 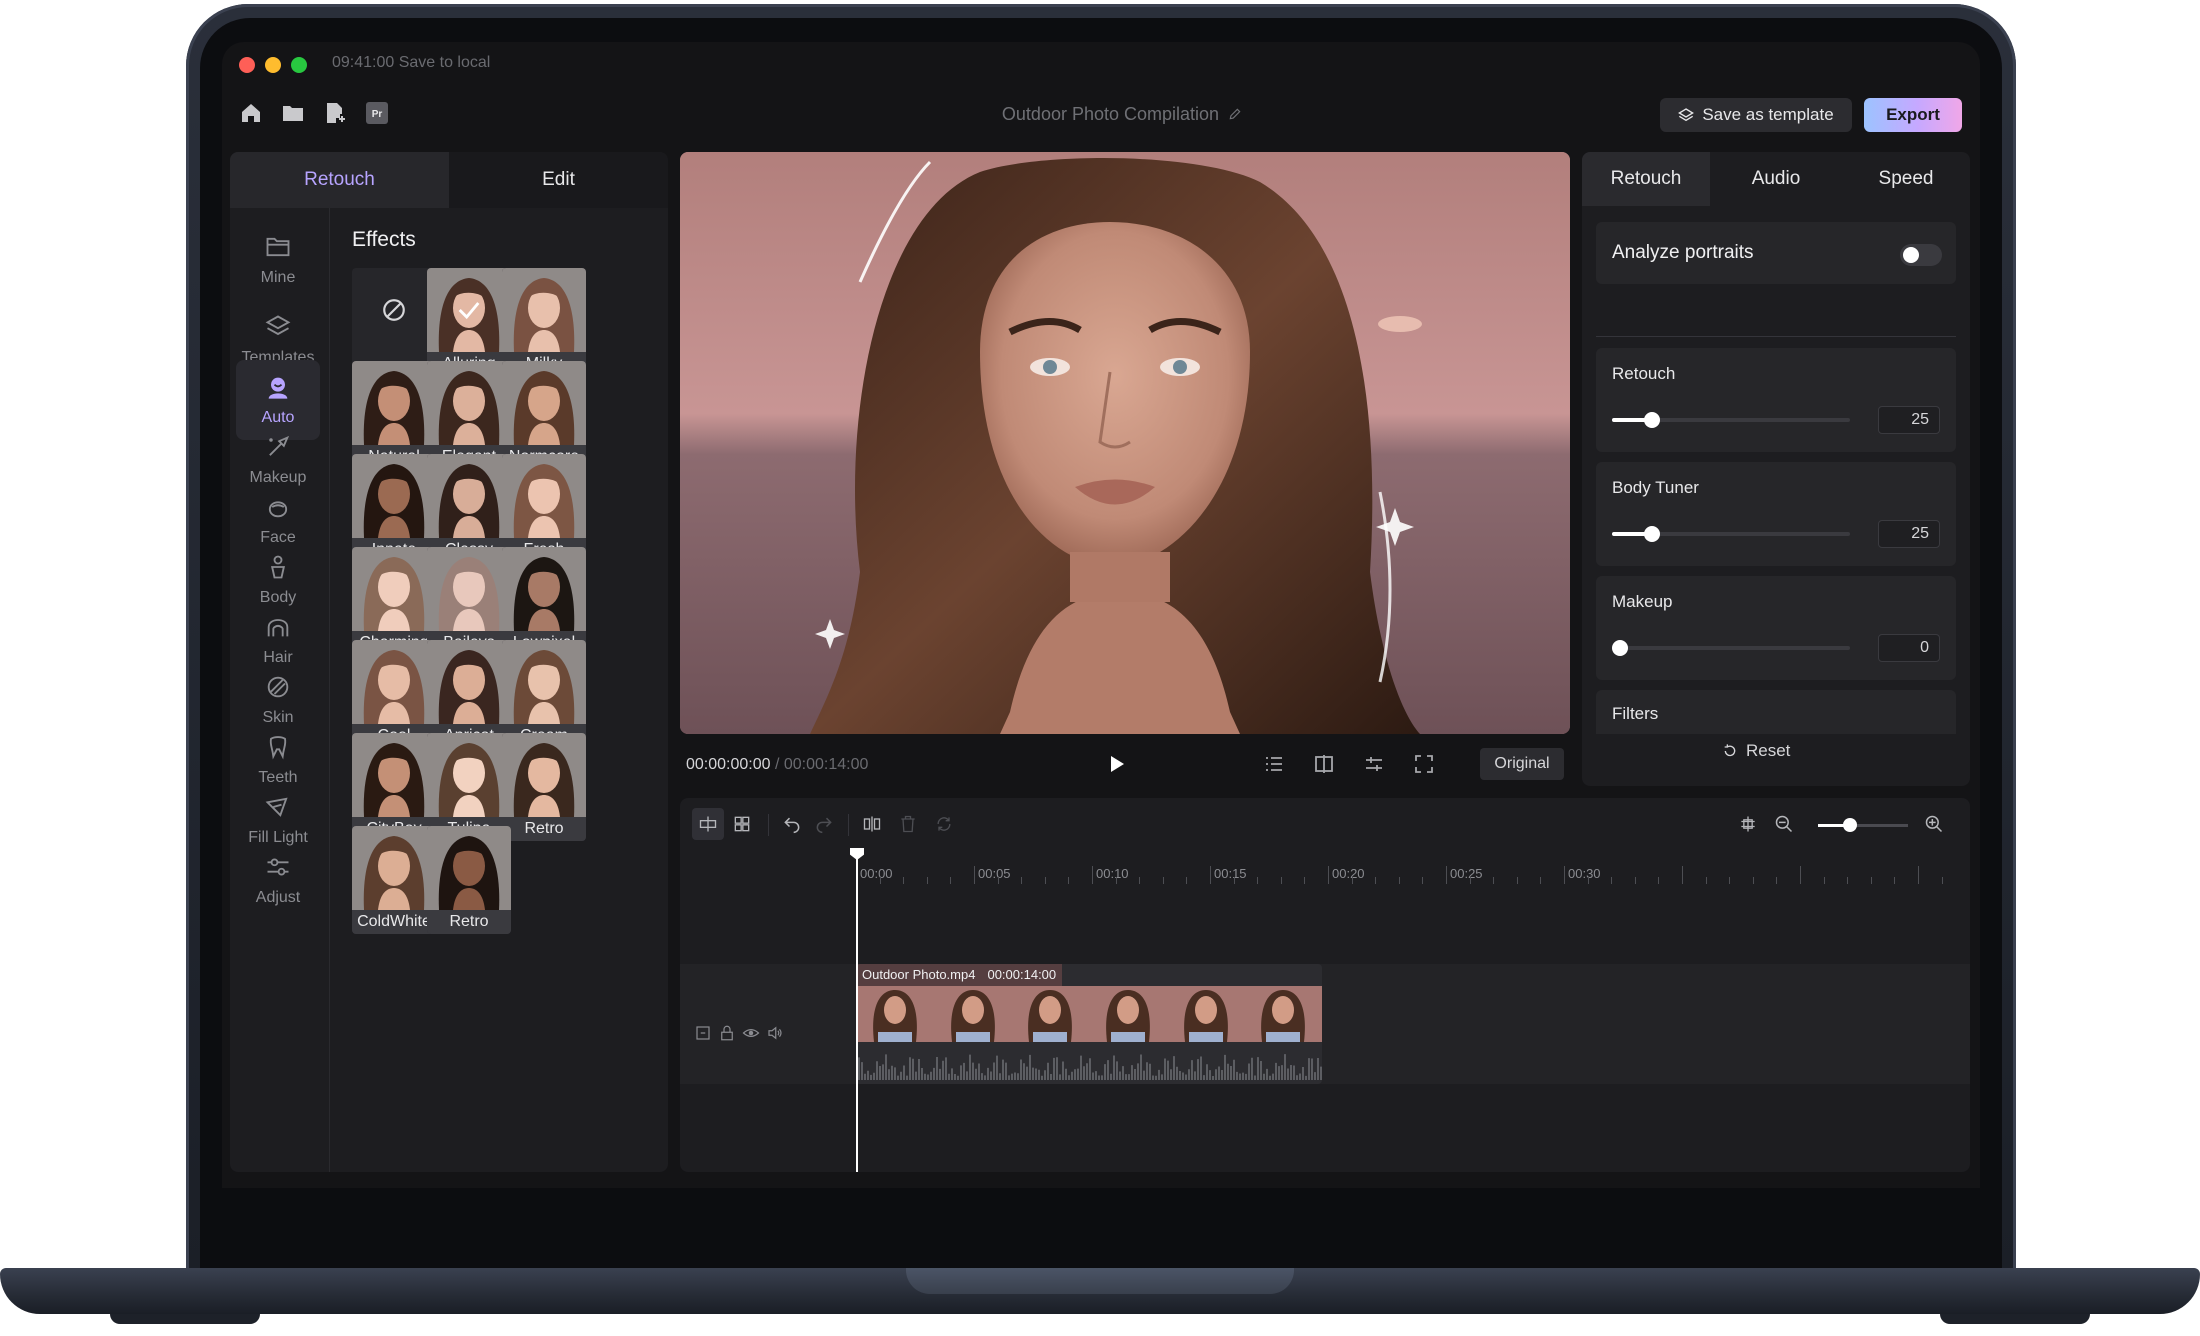 I want to click on original-button: Original, so click(x=1522, y=764).